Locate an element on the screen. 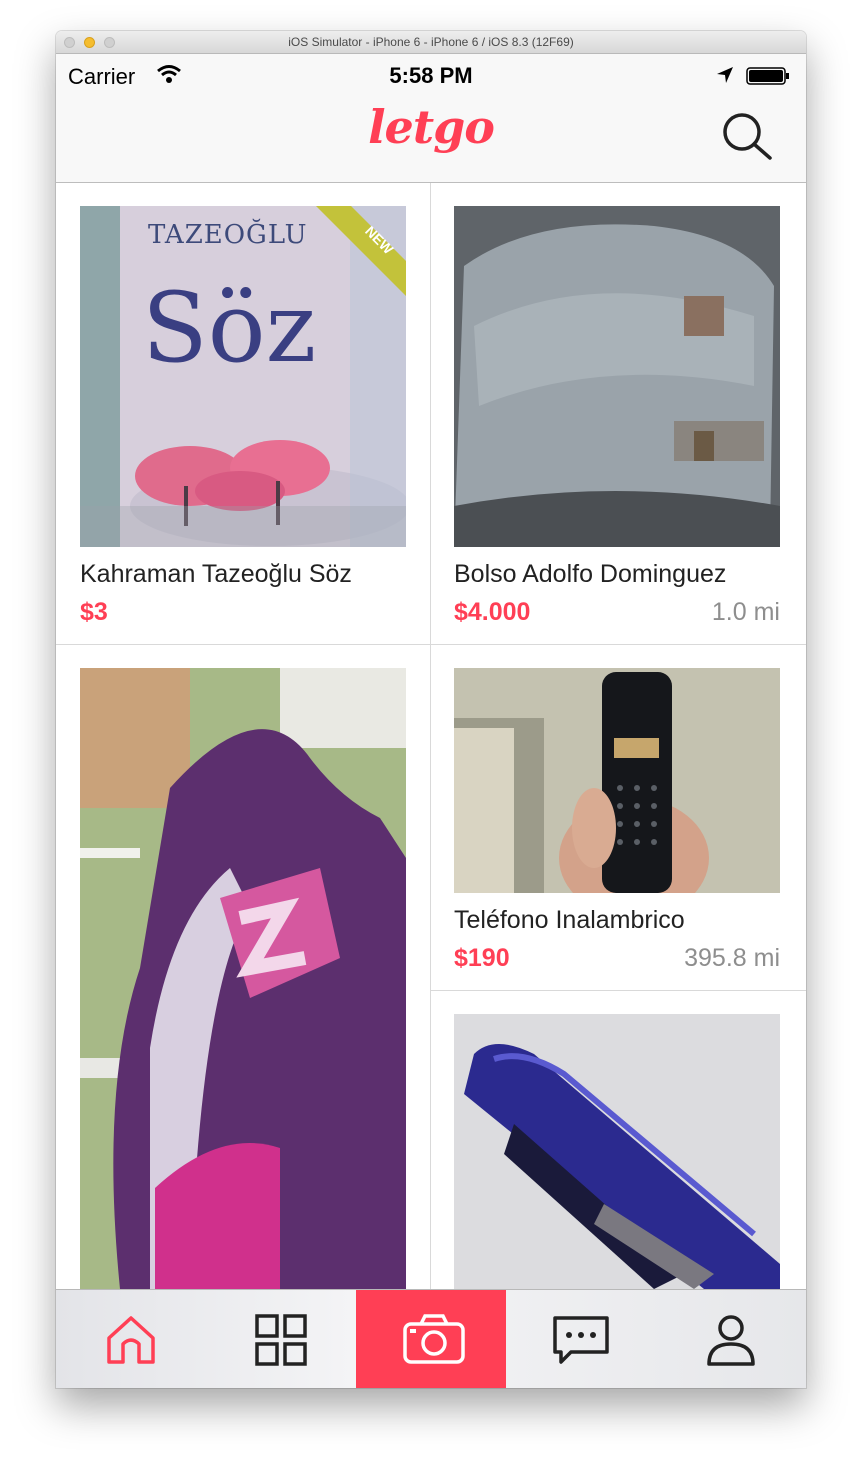 The width and height of the screenshot is (862, 1468). product-title: Bolso Adolfo Dominguez is located at coordinates (590, 574).